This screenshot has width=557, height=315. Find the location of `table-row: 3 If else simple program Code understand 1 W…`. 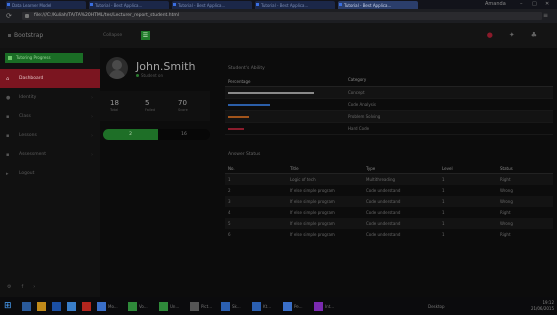

table-row: 3 If else simple program Code understand 1 W… is located at coordinates (389, 201).